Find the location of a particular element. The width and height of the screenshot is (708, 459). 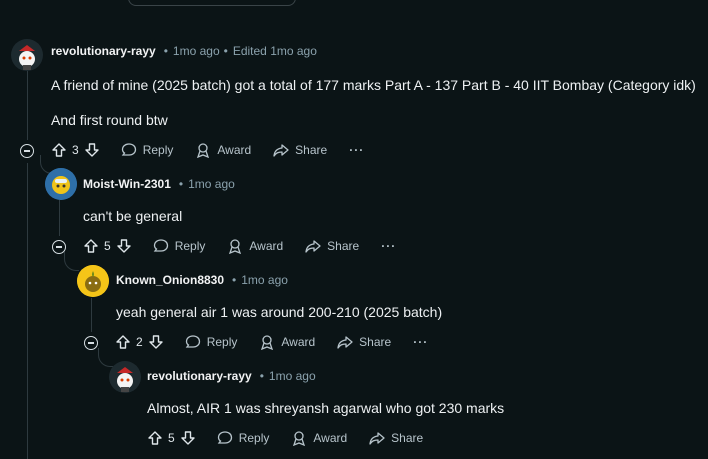

comment-actions: 5 Reply Award Share ··· is located at coordinates (240, 246).